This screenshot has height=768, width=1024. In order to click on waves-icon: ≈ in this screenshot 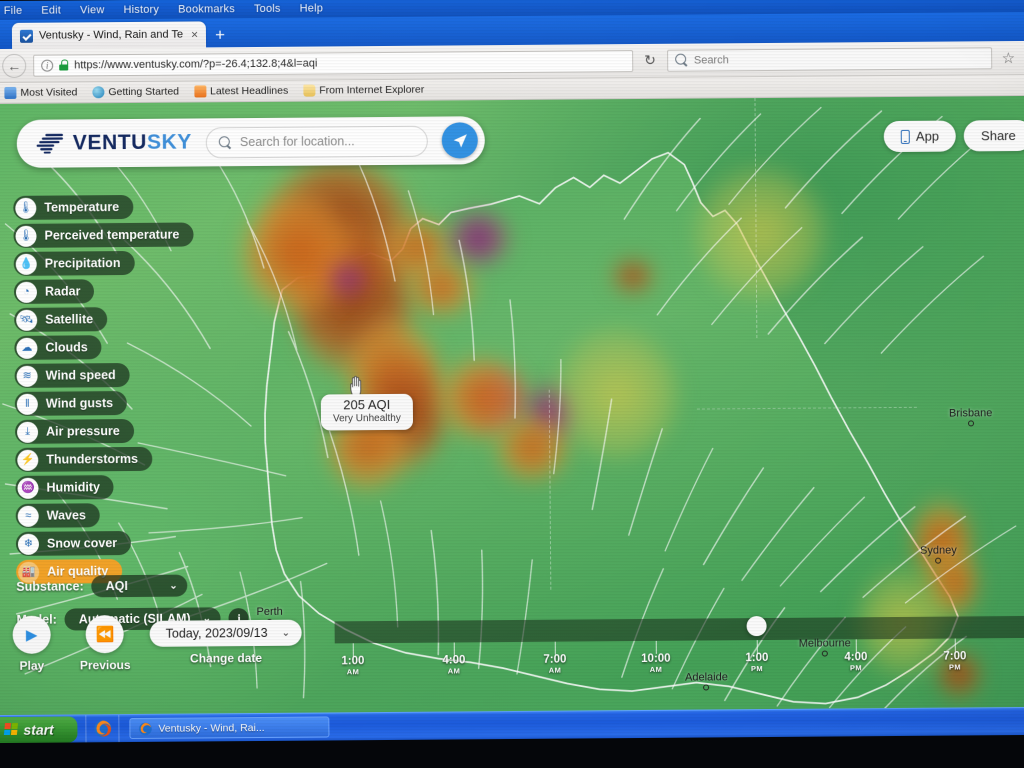, I will do `click(28, 516)`.